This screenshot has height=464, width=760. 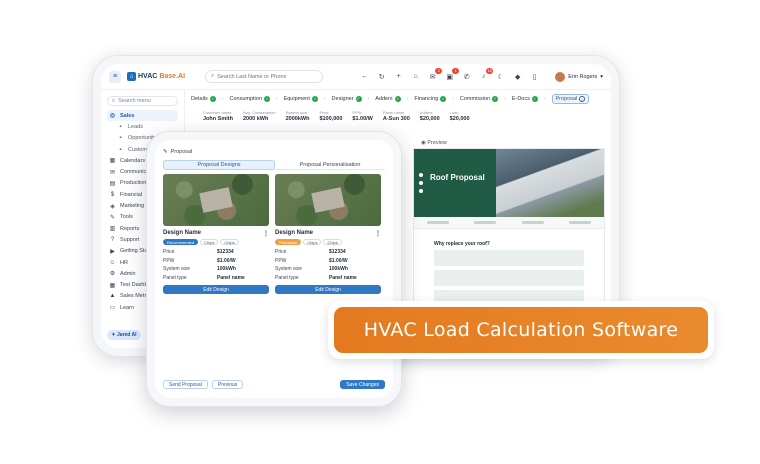 What do you see at coordinates (430, 119) in the screenshot?
I see `summary-field: Adders $20,000` at bounding box center [430, 119].